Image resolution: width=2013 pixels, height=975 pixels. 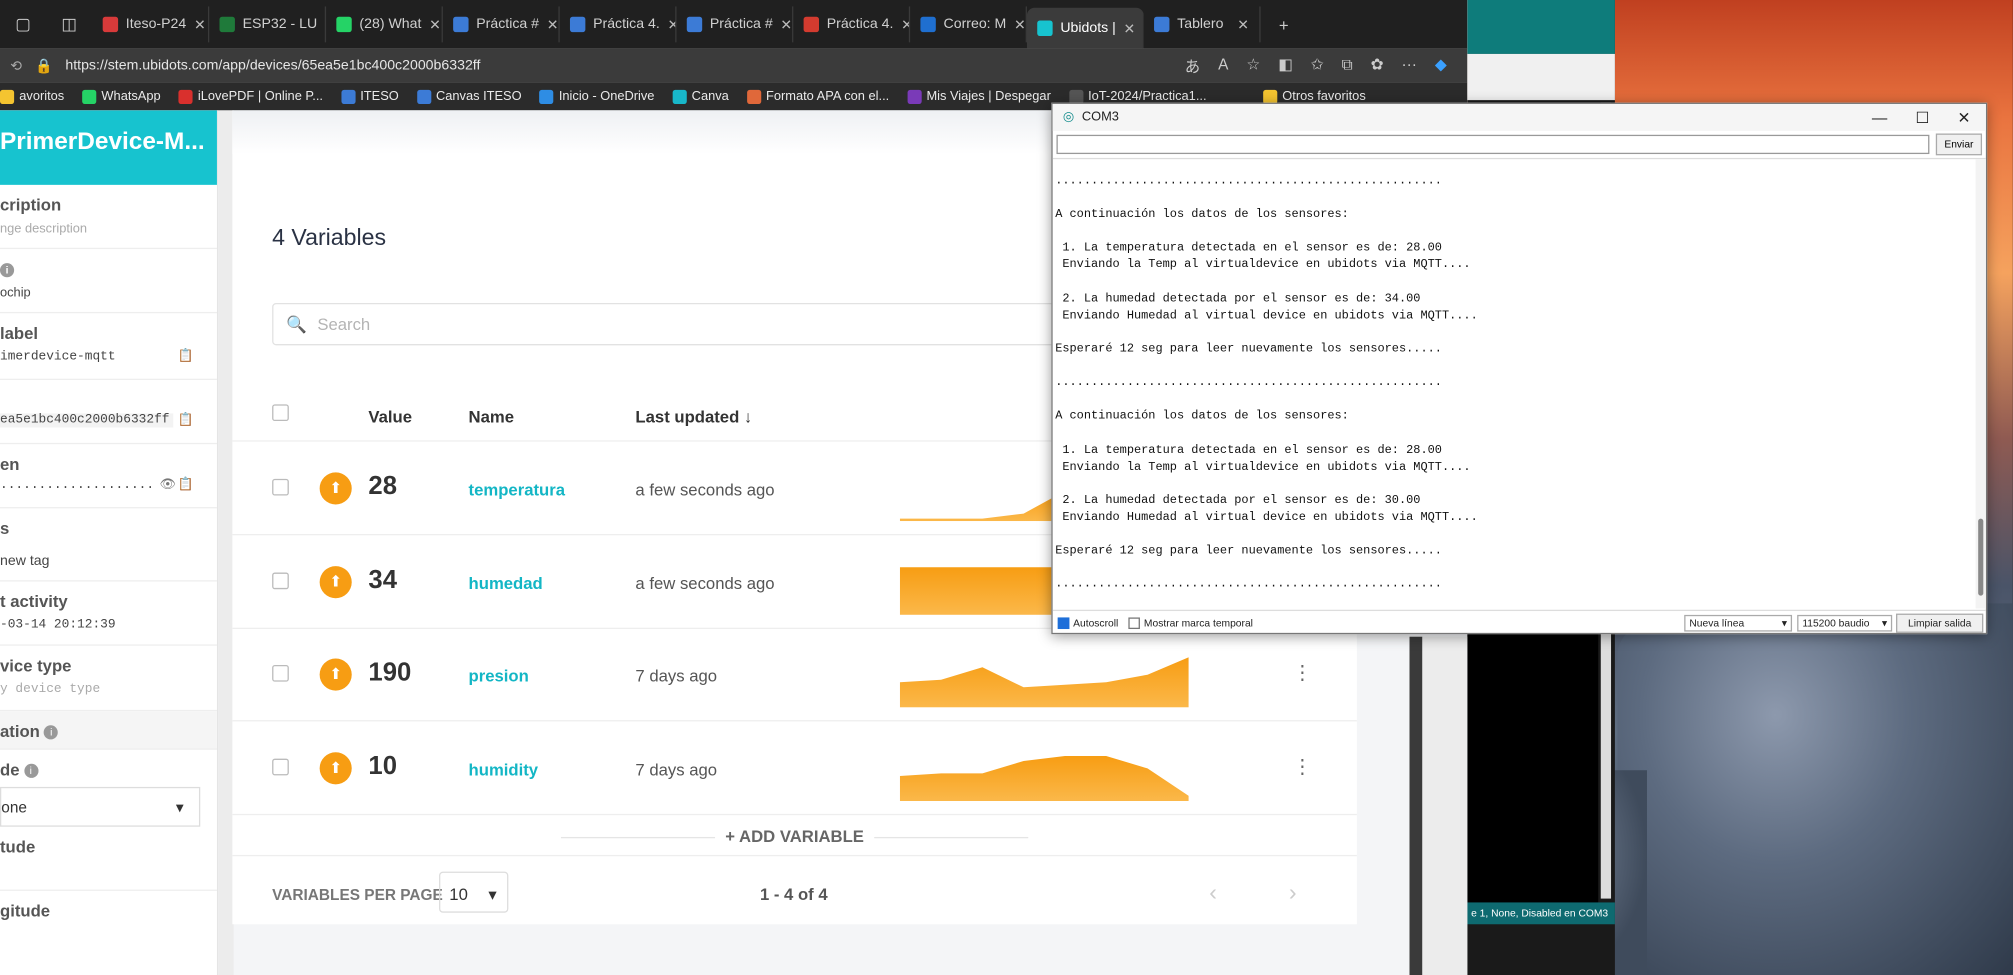 I want to click on minimize-icon: —, so click(x=1879, y=117).